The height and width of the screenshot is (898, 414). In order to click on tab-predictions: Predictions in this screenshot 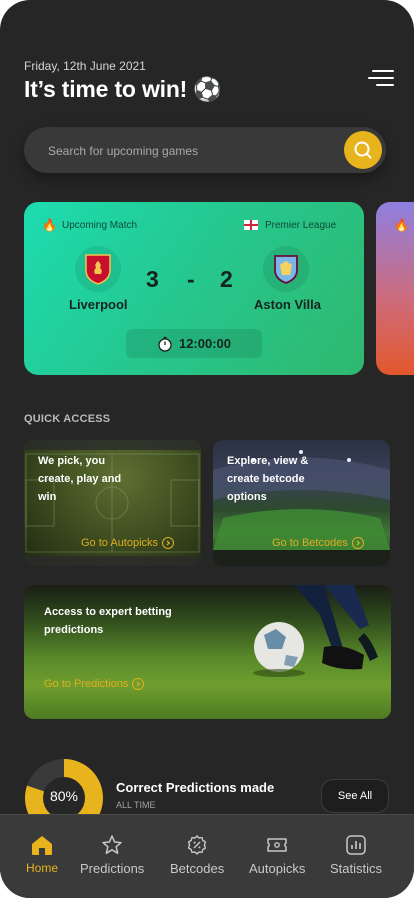, I will do `click(112, 854)`.